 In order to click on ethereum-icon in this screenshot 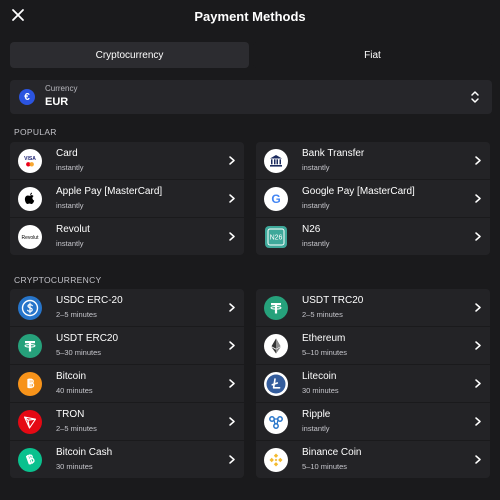, I will do `click(276, 346)`.